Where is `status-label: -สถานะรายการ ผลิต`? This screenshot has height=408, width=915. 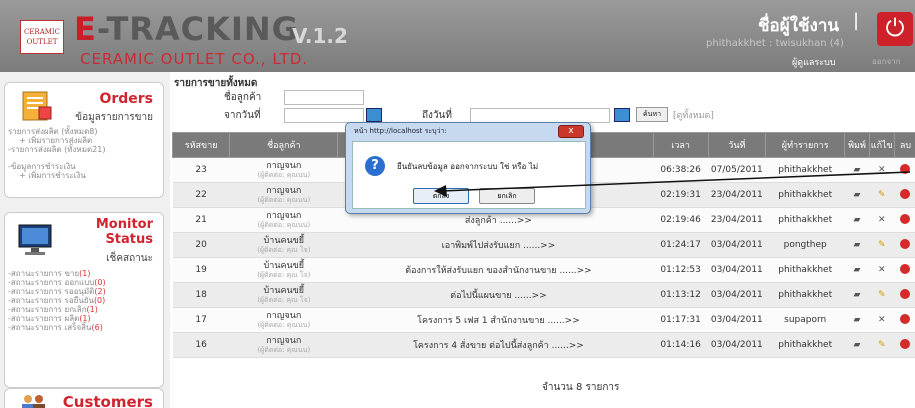
status-label: -สถานะรายการ ผลิต is located at coordinates (44, 318).